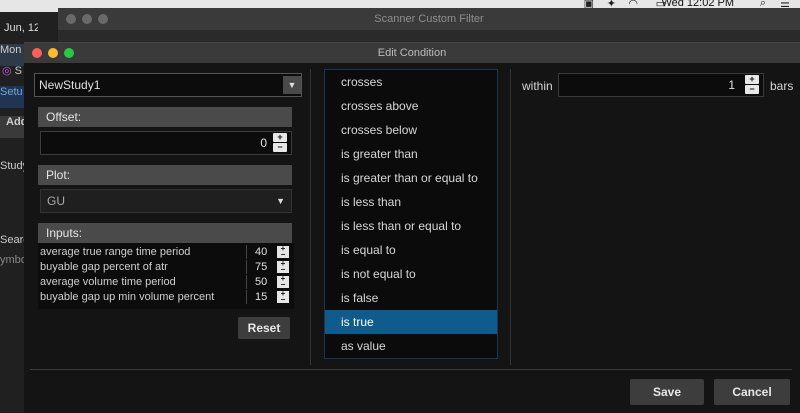 The width and height of the screenshot is (800, 413). Describe the element at coordinates (166, 143) in the screenshot. I see `offset-field: 0 + −` at that location.